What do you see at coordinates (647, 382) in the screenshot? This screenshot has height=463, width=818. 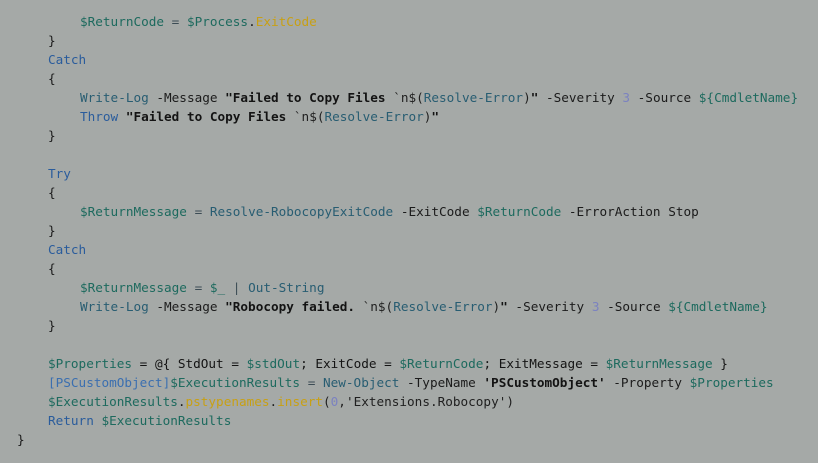 I see `code-token-param: -Property` at bounding box center [647, 382].